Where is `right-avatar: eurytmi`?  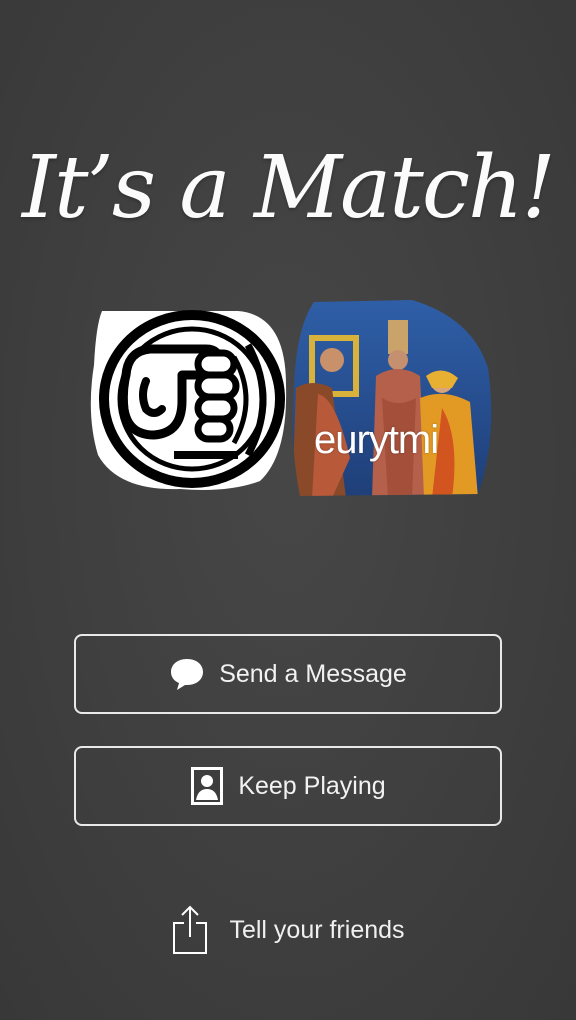 right-avatar: eurytmi is located at coordinates (394, 398).